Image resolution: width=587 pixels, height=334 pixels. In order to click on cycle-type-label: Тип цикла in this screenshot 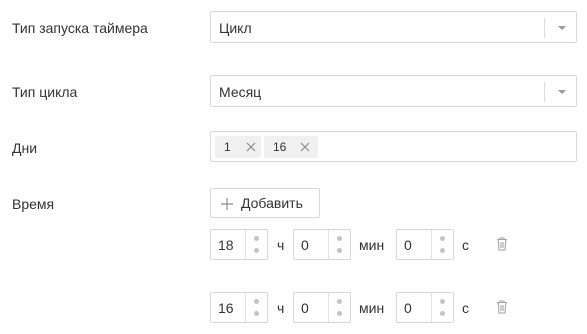, I will do `click(45, 92)`.